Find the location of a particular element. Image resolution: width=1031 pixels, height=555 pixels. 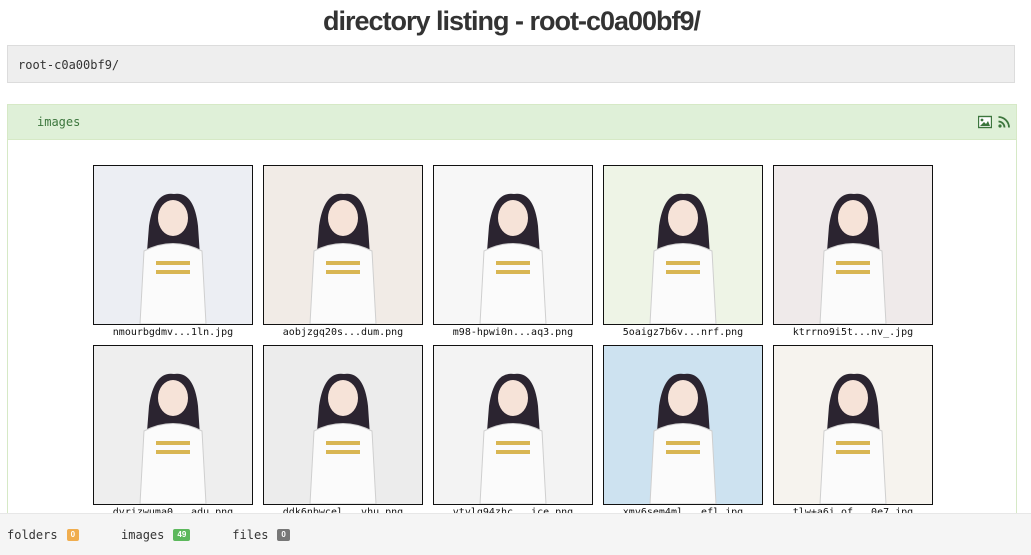

thumbnail-item: 5oaigz7b6v...nrf.png is located at coordinates (683, 253).